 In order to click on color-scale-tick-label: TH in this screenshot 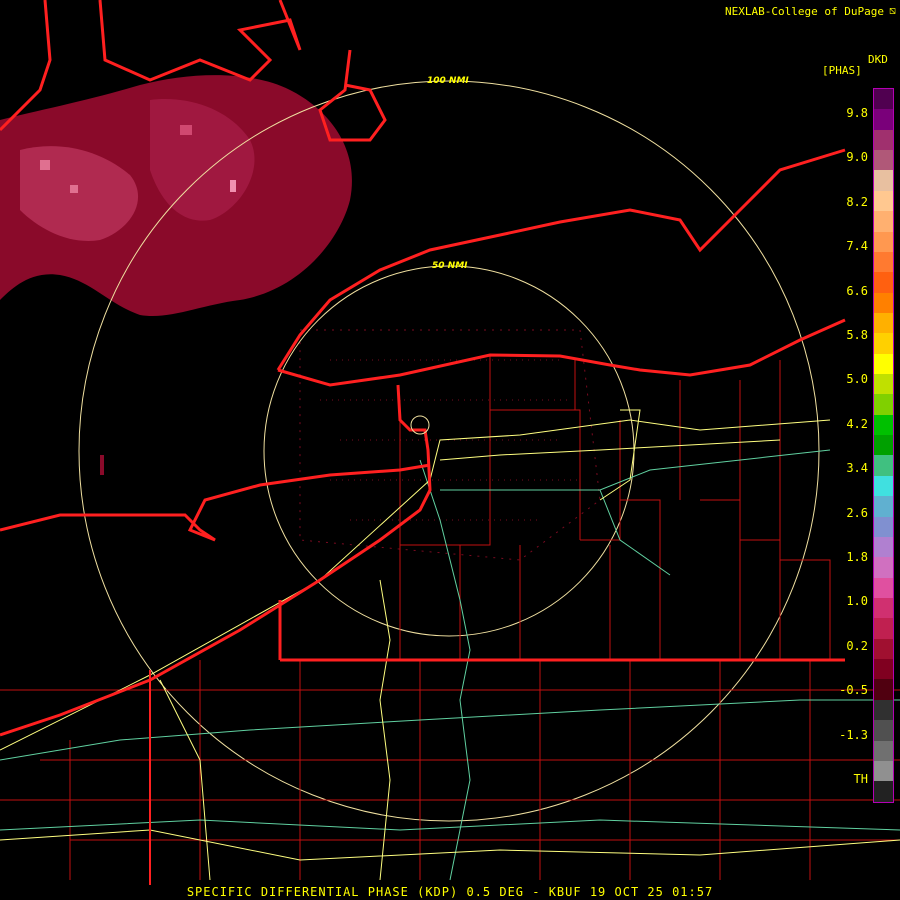, I will do `click(860, 779)`.